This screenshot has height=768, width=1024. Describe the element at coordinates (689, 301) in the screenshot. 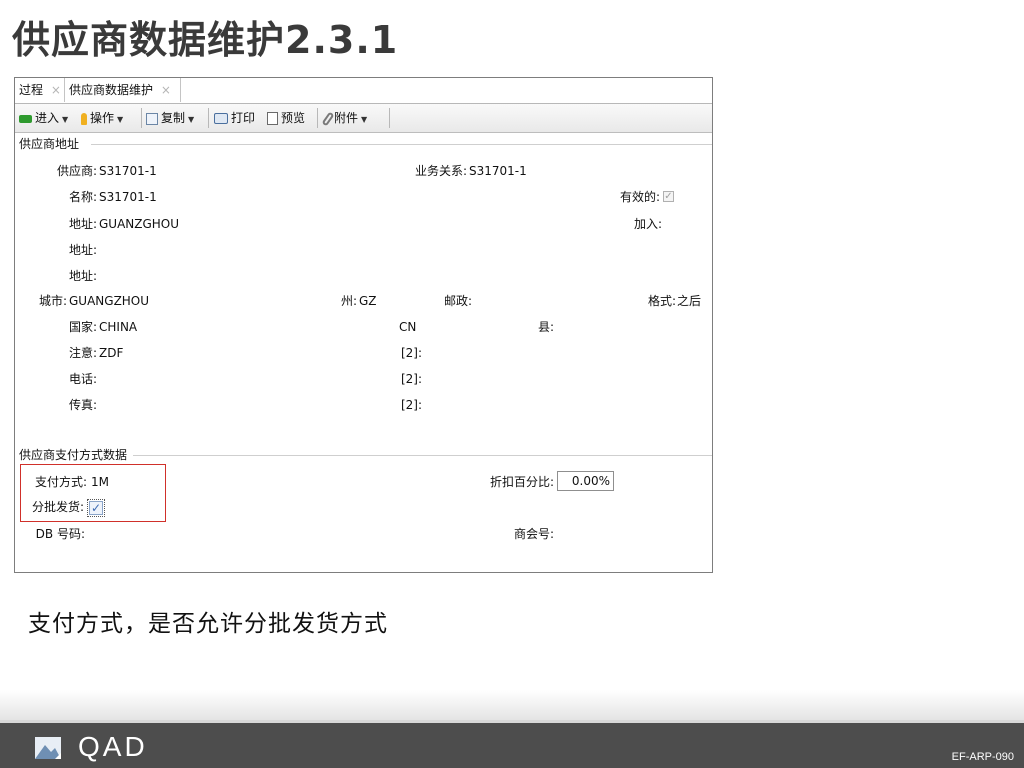

I see `format-value: 之后` at that location.